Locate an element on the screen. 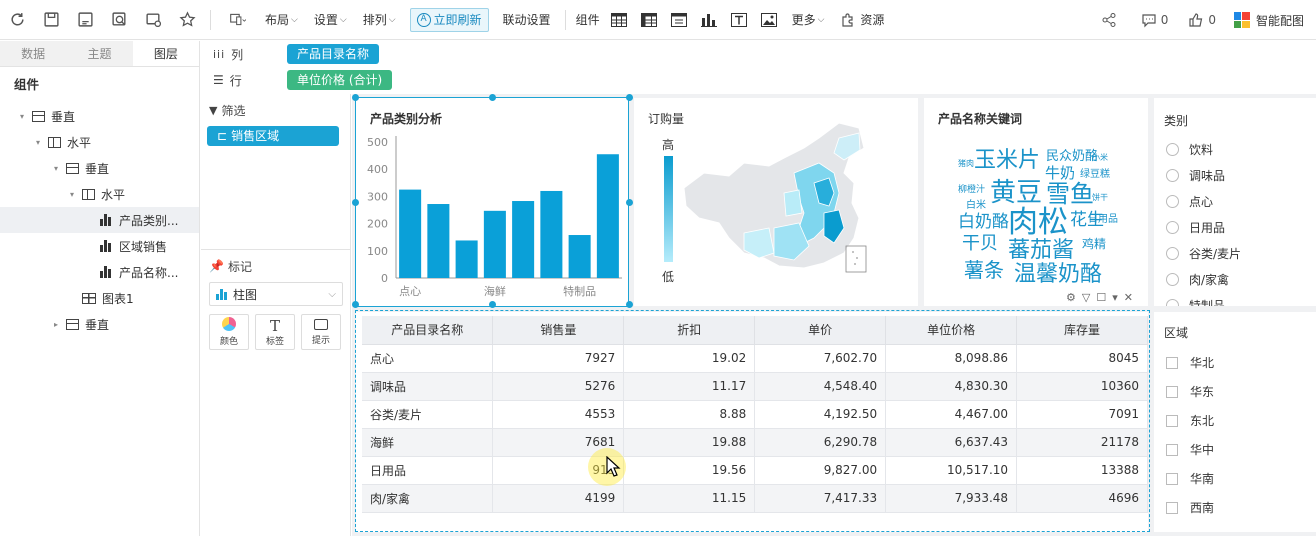  filter-field-pill: ⊏ 销售区域 is located at coordinates (273, 136).